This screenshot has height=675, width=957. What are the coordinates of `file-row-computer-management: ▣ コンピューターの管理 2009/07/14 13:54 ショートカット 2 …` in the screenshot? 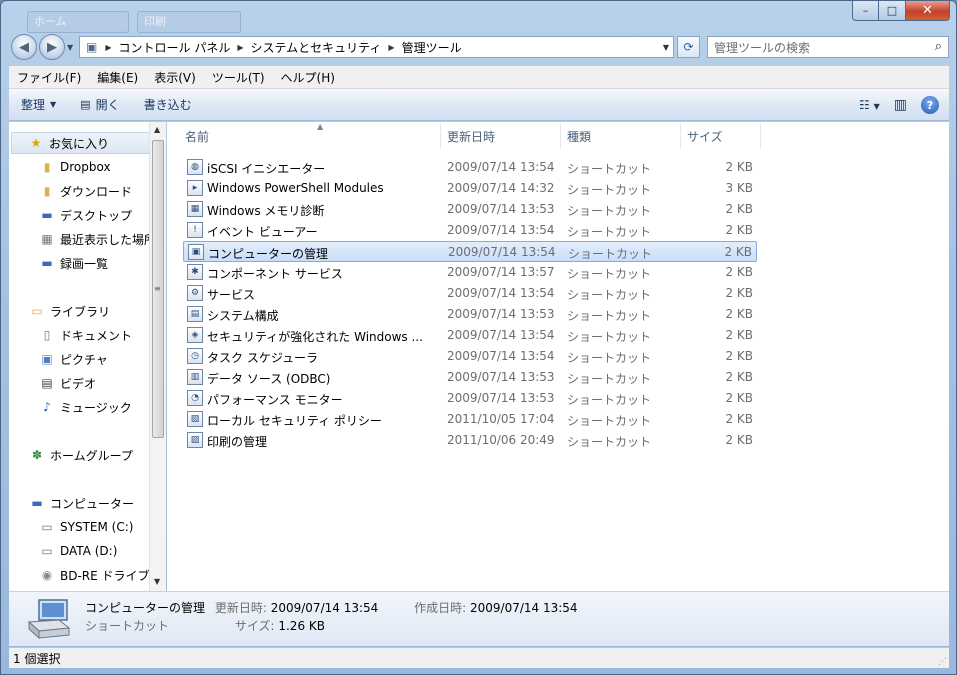 It's located at (470, 251).